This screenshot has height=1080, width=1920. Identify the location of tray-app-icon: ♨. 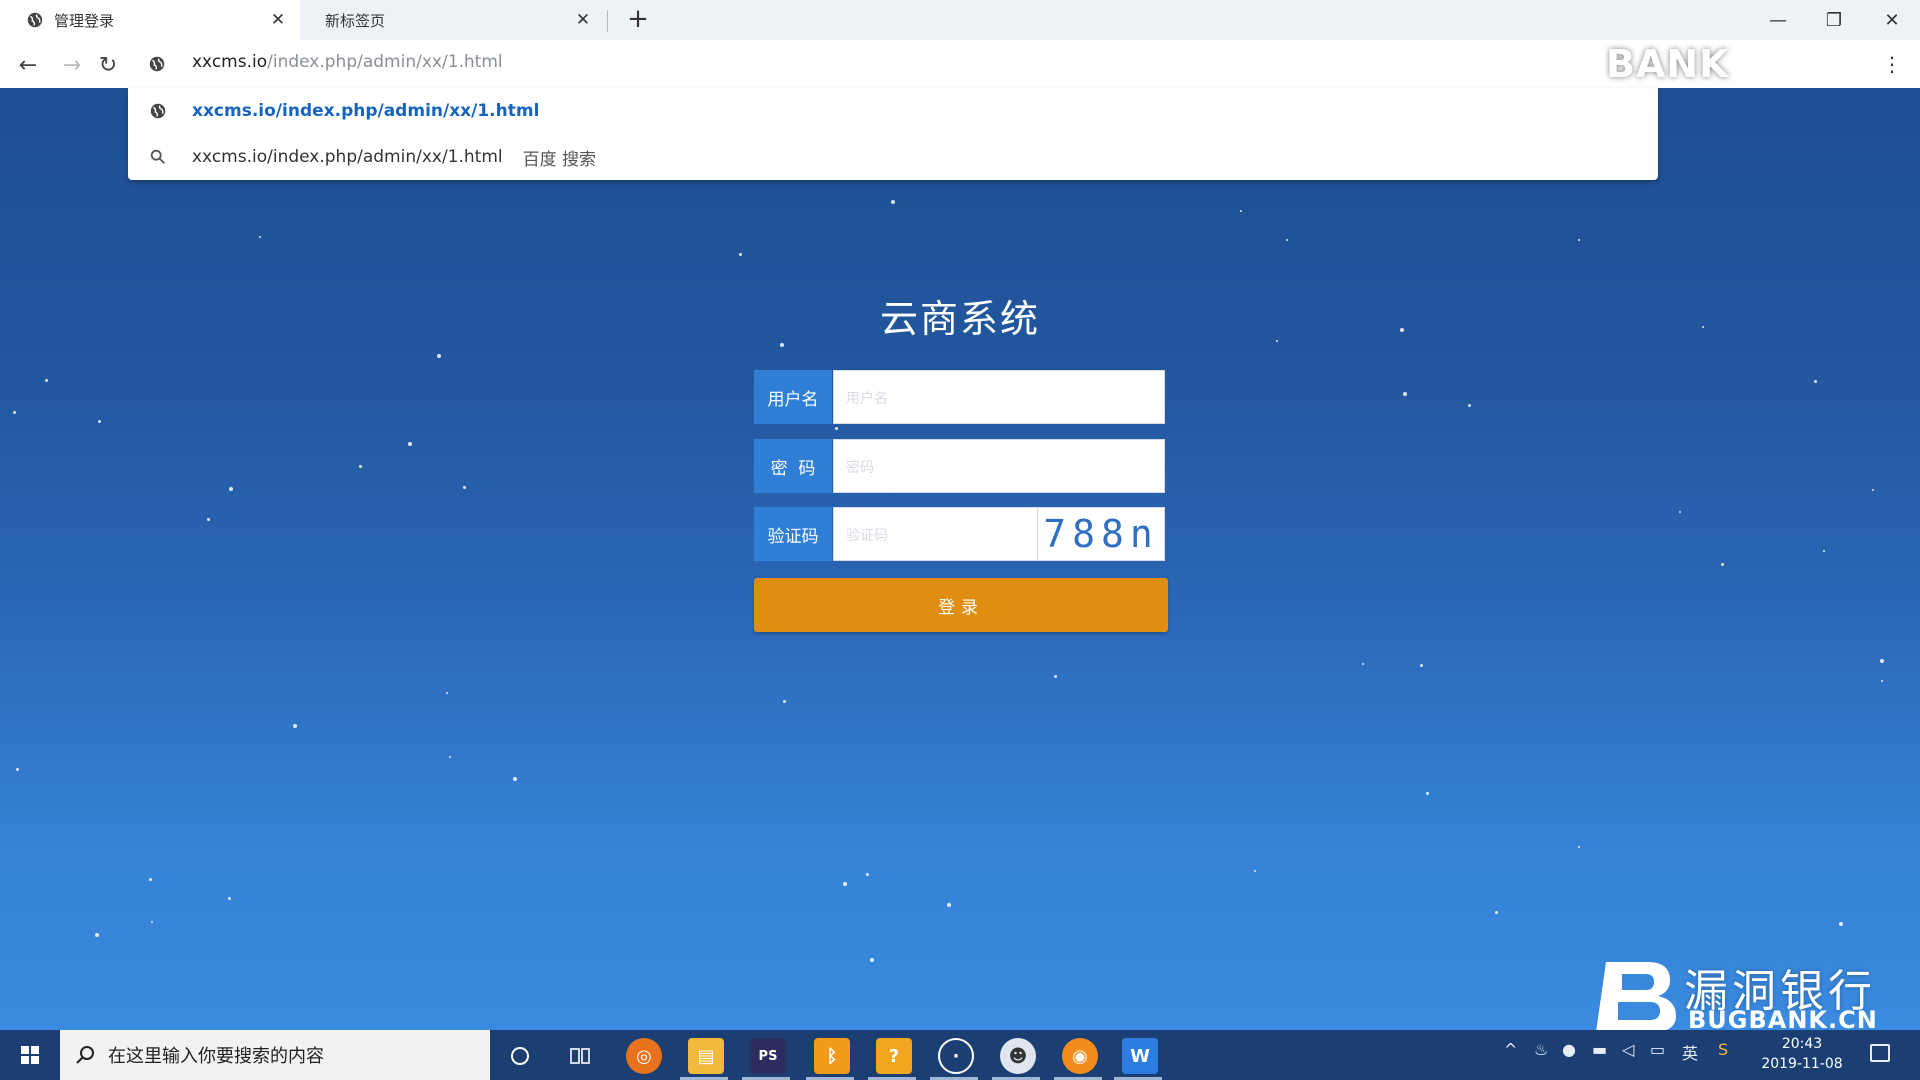
(1541, 1049).